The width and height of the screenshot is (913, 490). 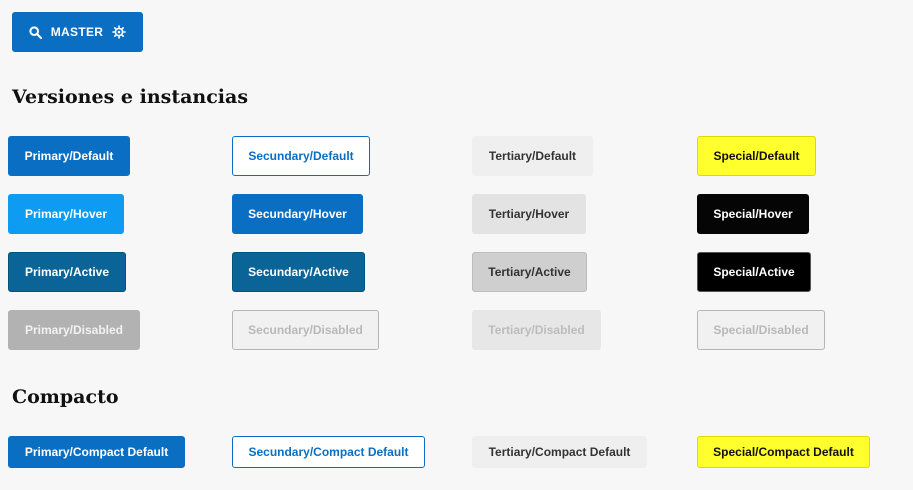 I want to click on search-icon, so click(x=35, y=32).